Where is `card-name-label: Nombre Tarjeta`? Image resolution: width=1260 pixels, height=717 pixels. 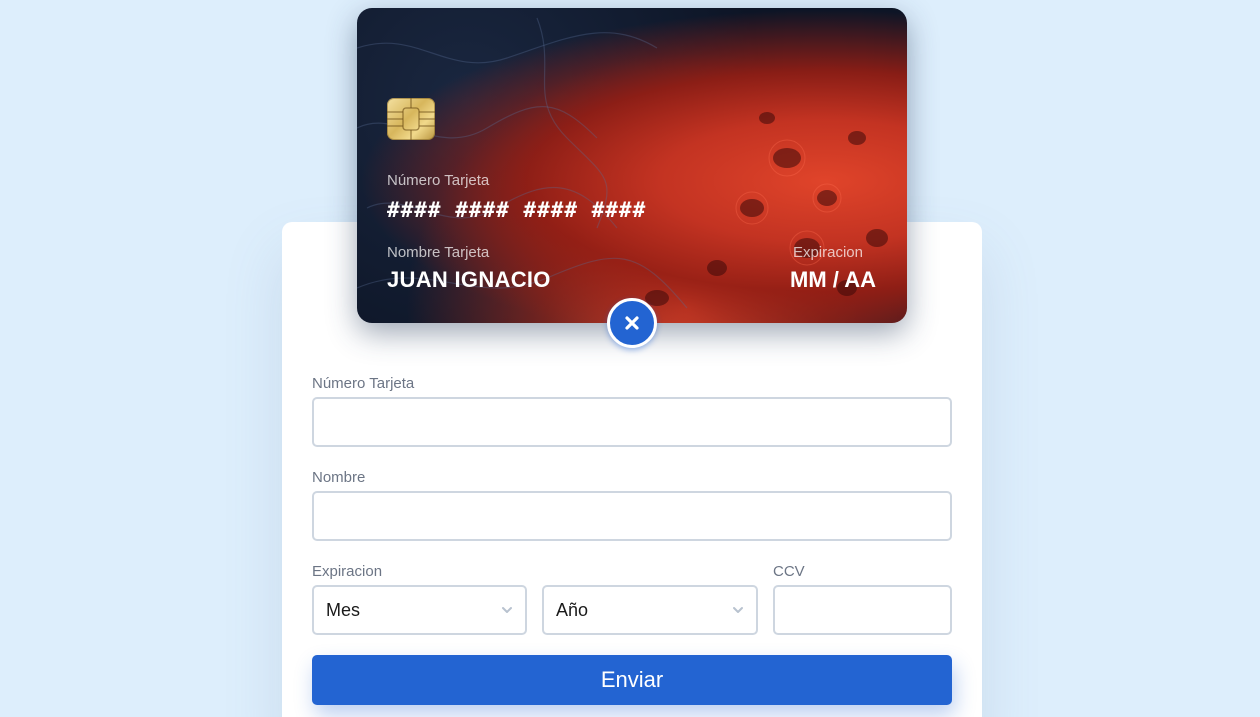
card-name-label: Nombre Tarjeta is located at coordinates (438, 252).